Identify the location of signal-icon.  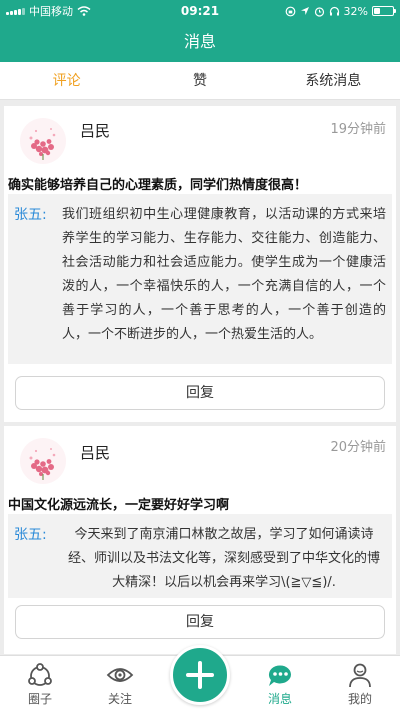
(15, 11).